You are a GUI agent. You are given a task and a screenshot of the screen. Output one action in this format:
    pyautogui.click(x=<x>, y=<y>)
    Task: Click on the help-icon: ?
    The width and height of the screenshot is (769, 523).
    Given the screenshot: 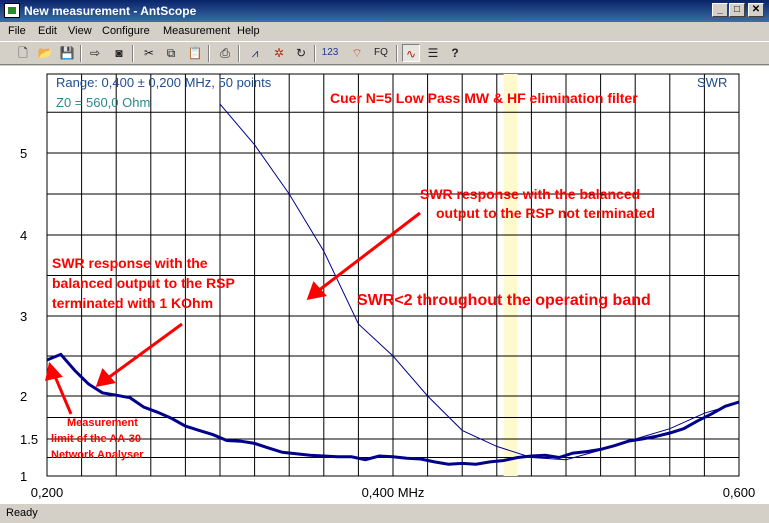 What is the action you would take?
    pyautogui.click(x=455, y=53)
    